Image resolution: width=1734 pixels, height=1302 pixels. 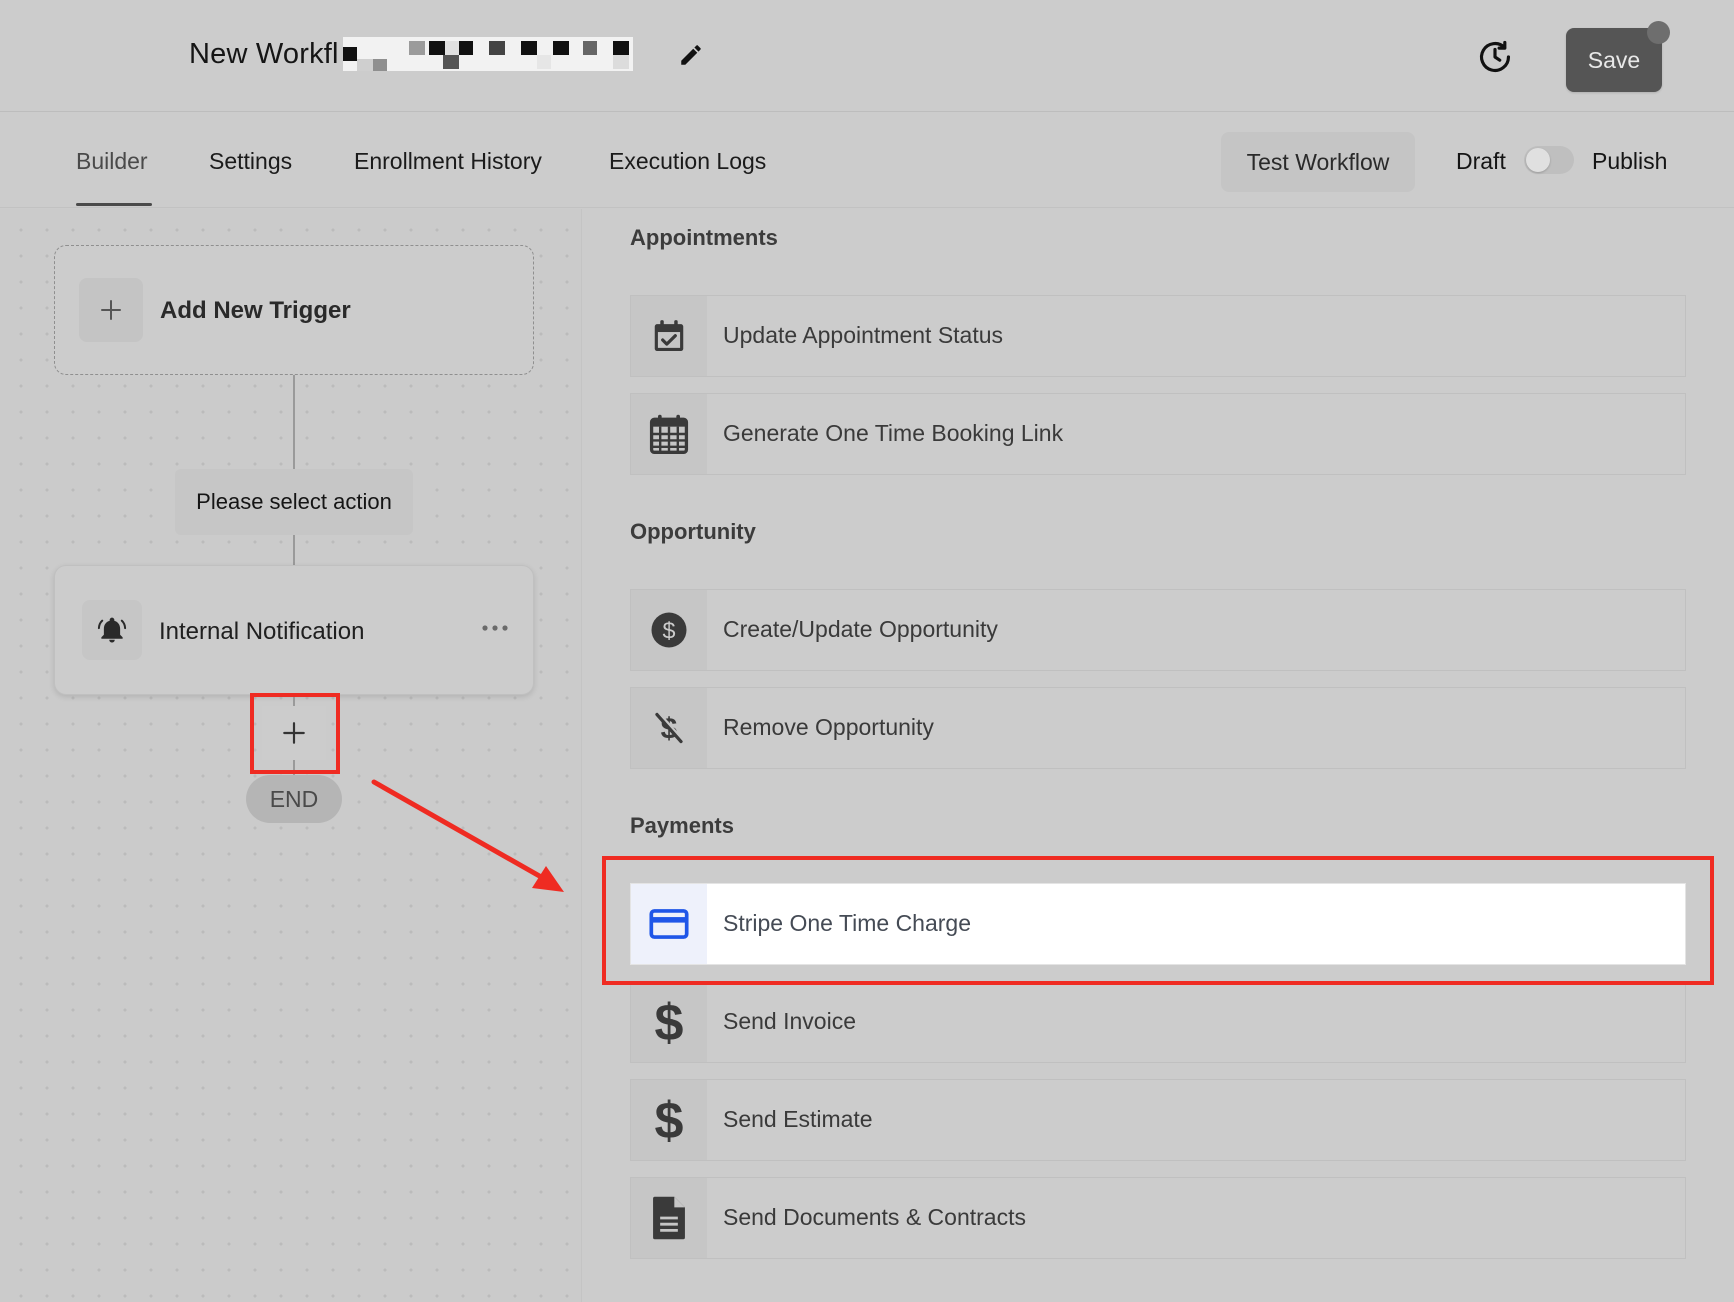 I want to click on action-node-label: Internal Notification, so click(x=262, y=631).